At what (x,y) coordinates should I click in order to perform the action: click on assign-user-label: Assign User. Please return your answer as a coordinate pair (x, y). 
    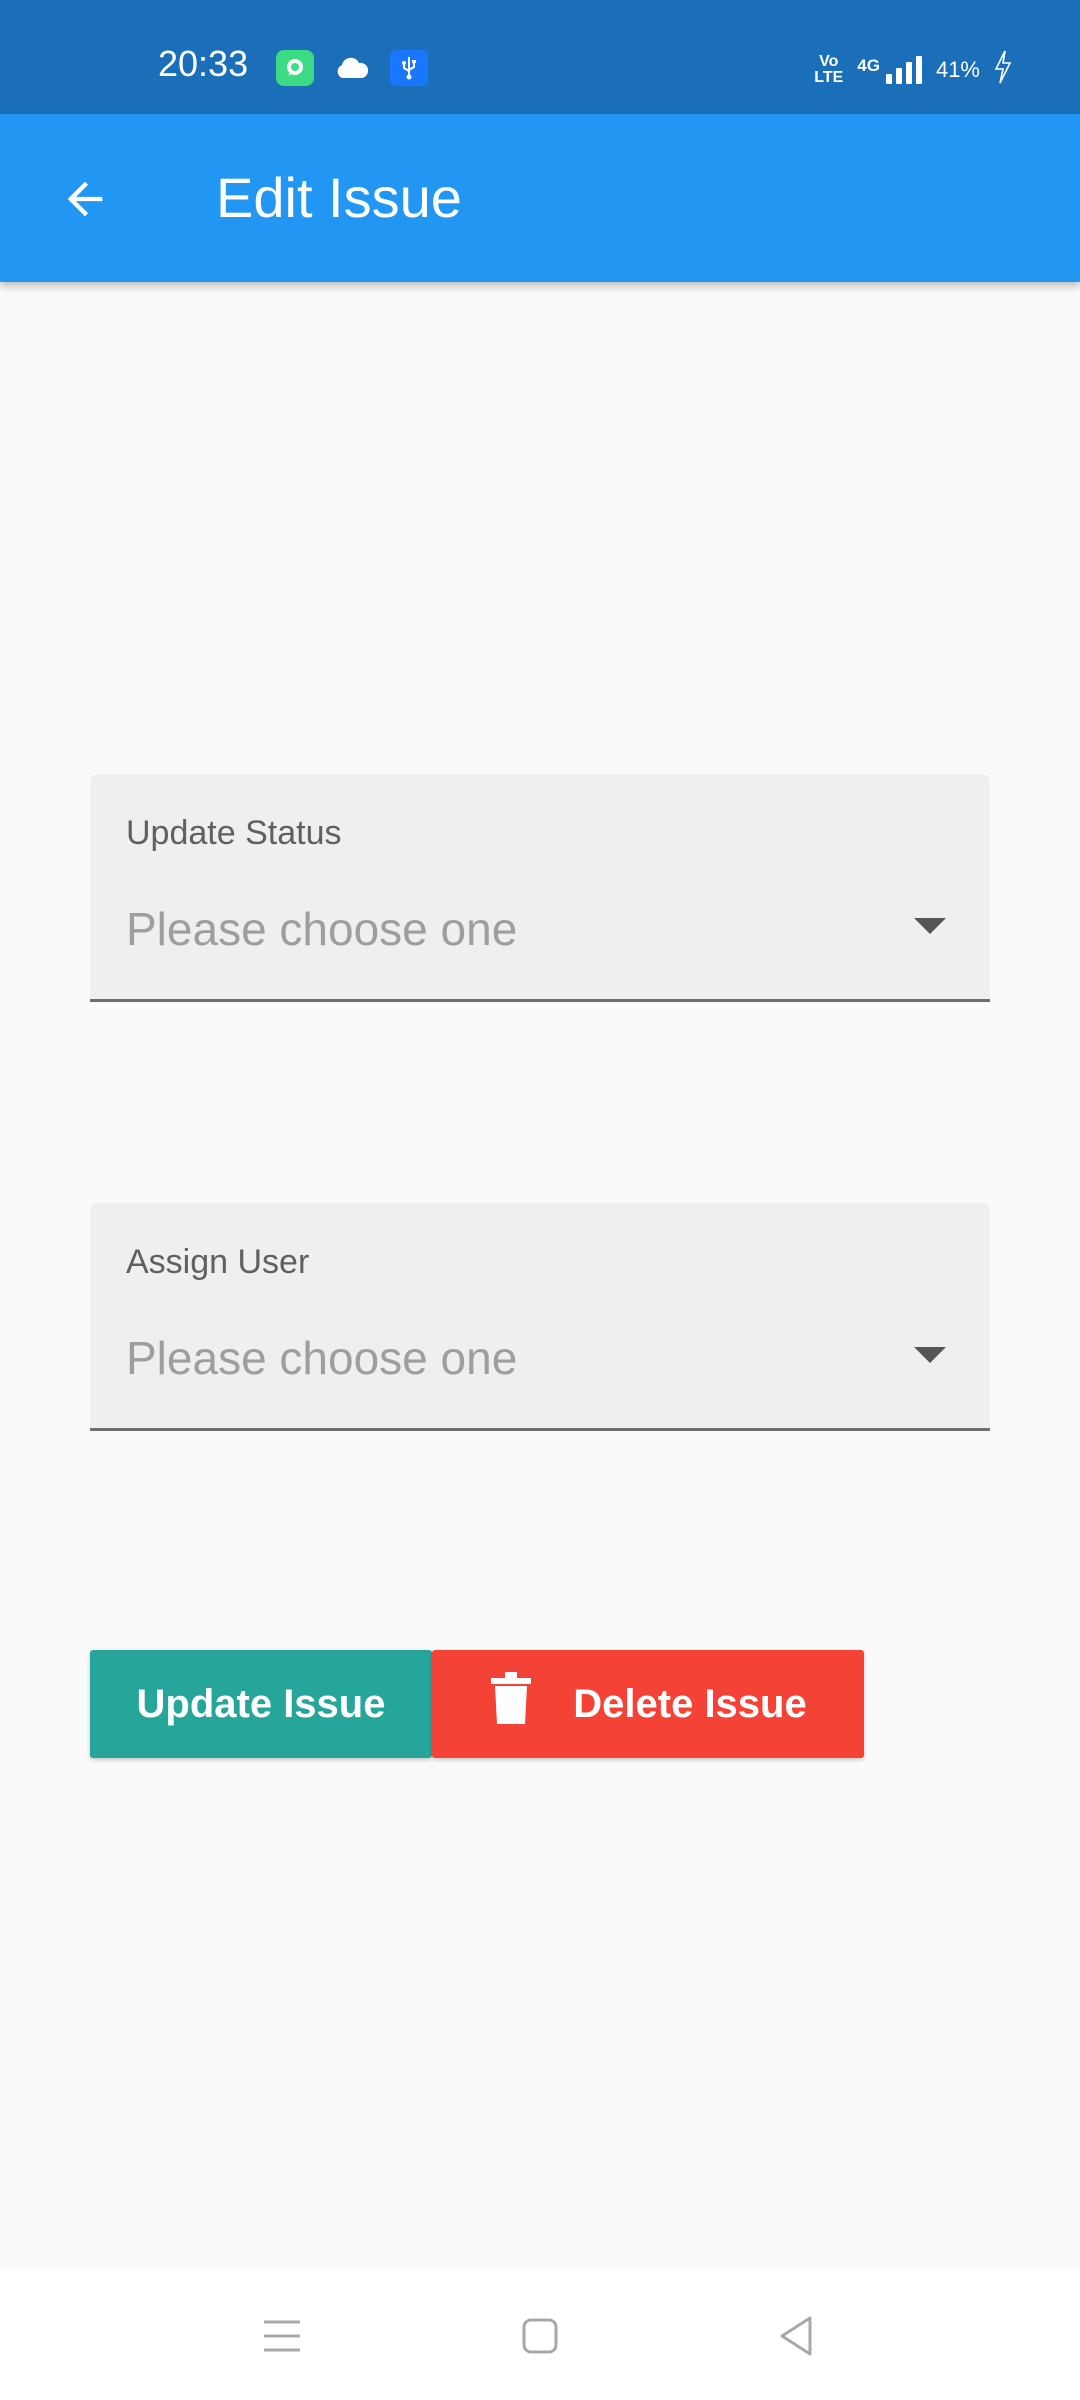
    Looking at the image, I should click on (218, 1262).